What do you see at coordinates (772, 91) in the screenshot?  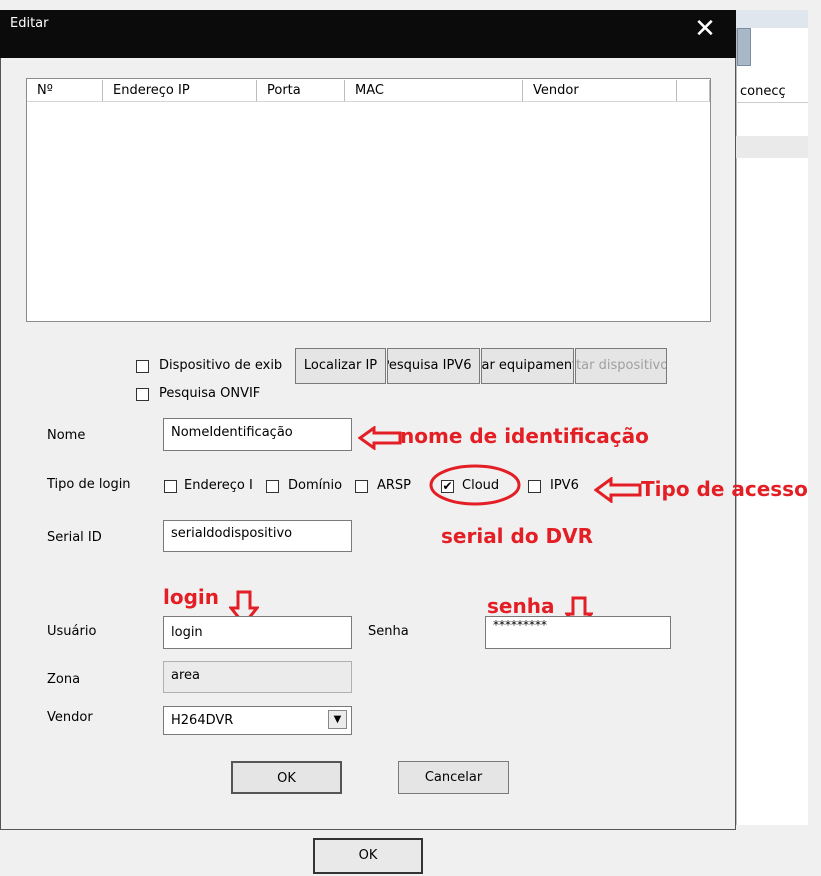 I see `background-column-header: conecç` at bounding box center [772, 91].